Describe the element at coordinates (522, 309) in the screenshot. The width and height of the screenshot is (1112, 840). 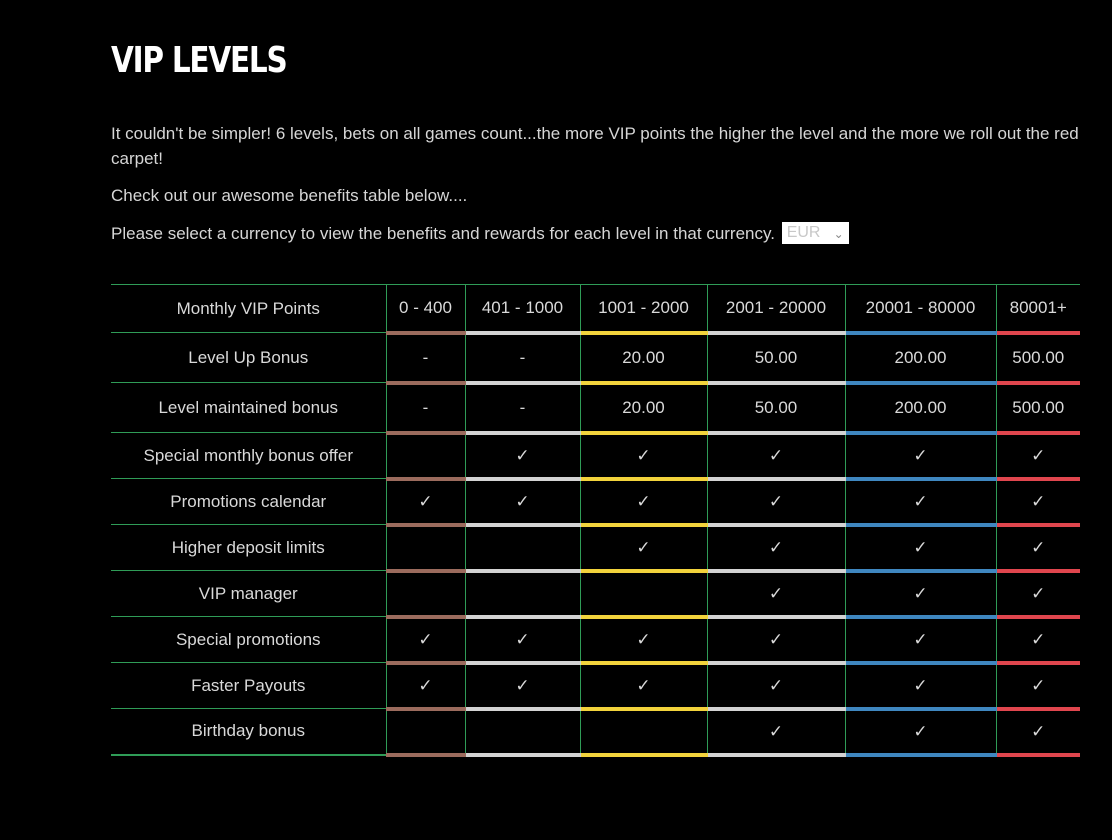
I see `level-range-2: 401 - 1000` at that location.